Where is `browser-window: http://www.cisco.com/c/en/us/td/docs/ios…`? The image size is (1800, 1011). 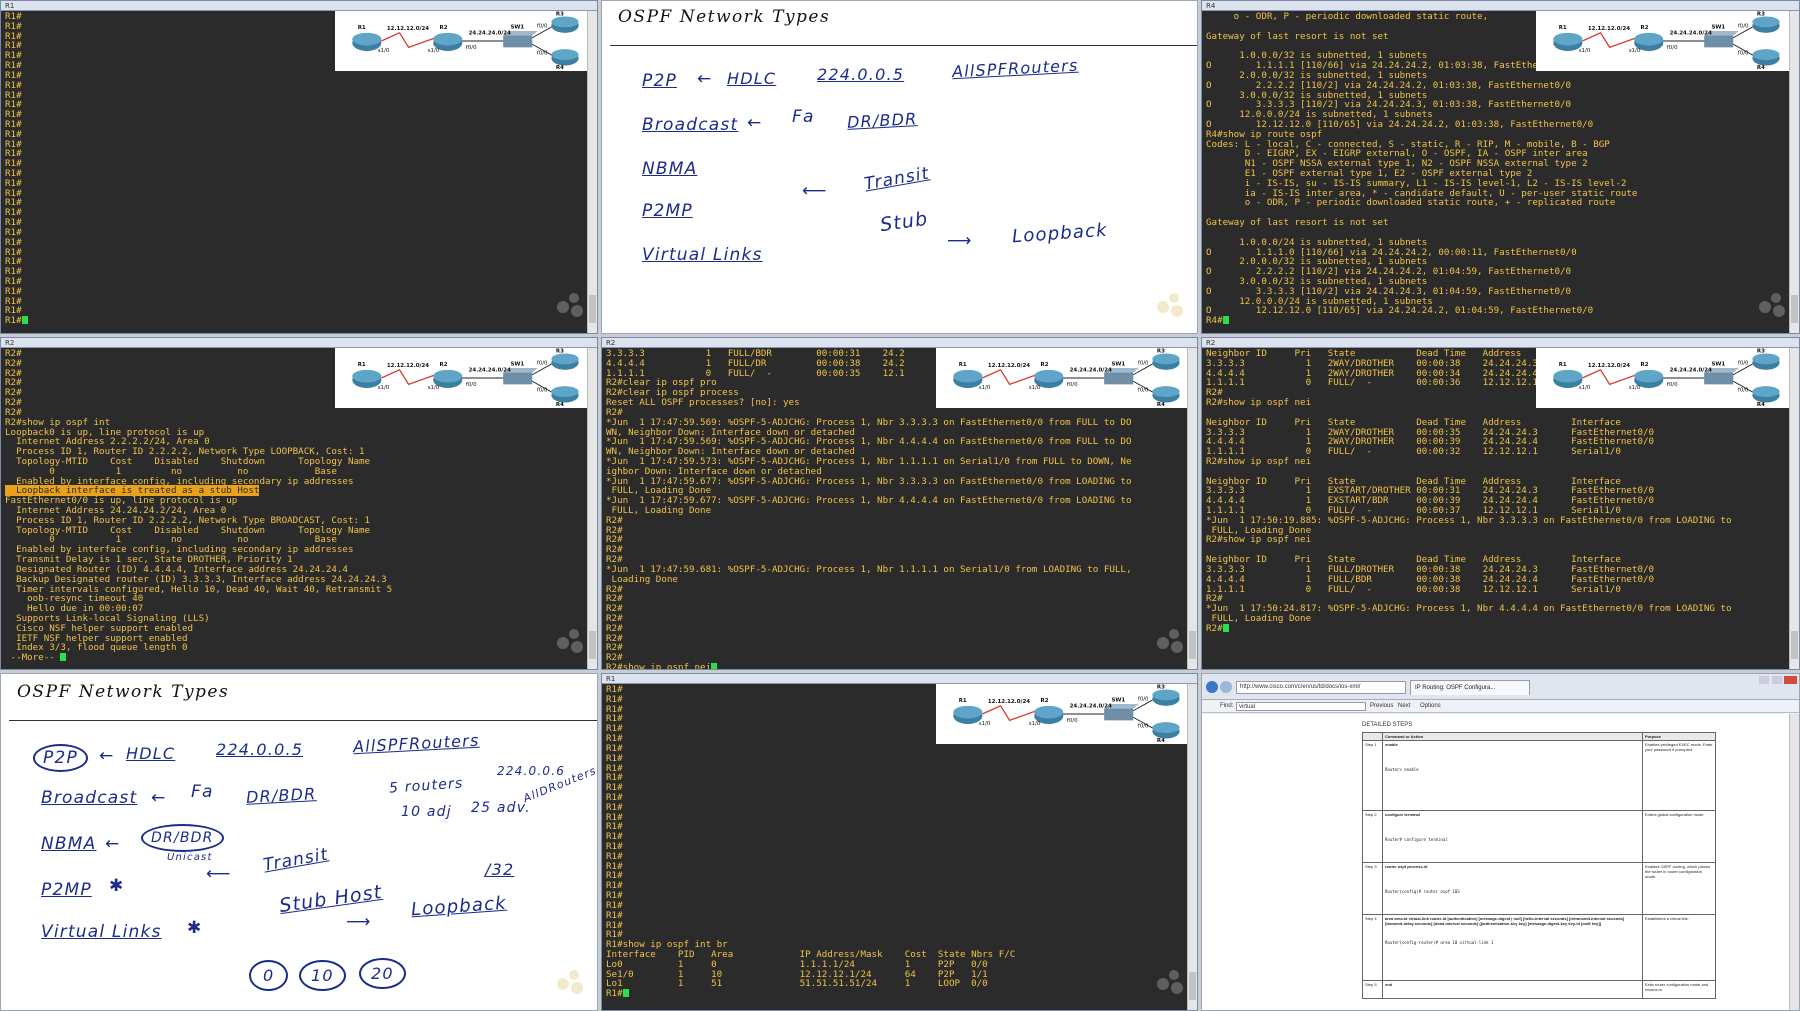 browser-window: http://www.cisco.com/c/en/us/td/docs/ios… is located at coordinates (1500, 842).